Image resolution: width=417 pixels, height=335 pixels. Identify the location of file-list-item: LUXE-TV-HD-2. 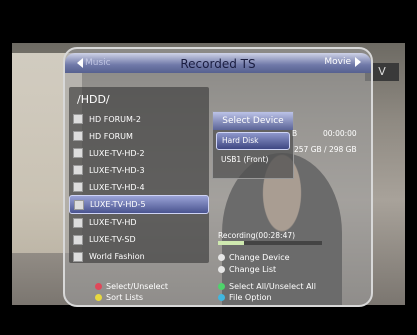
(139, 153).